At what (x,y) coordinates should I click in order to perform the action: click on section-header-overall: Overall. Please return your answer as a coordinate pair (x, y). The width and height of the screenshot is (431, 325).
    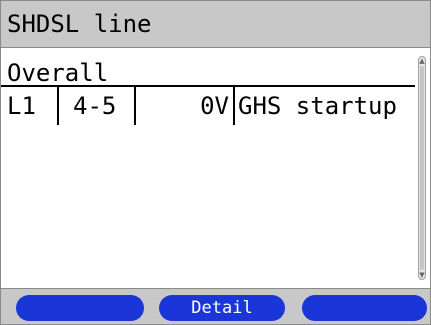
    Looking at the image, I should click on (58, 73).